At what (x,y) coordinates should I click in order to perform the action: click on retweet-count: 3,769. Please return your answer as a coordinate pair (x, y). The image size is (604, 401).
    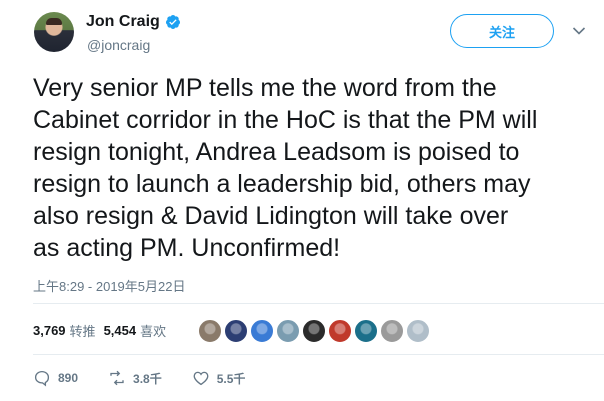
    Looking at the image, I should click on (49, 330).